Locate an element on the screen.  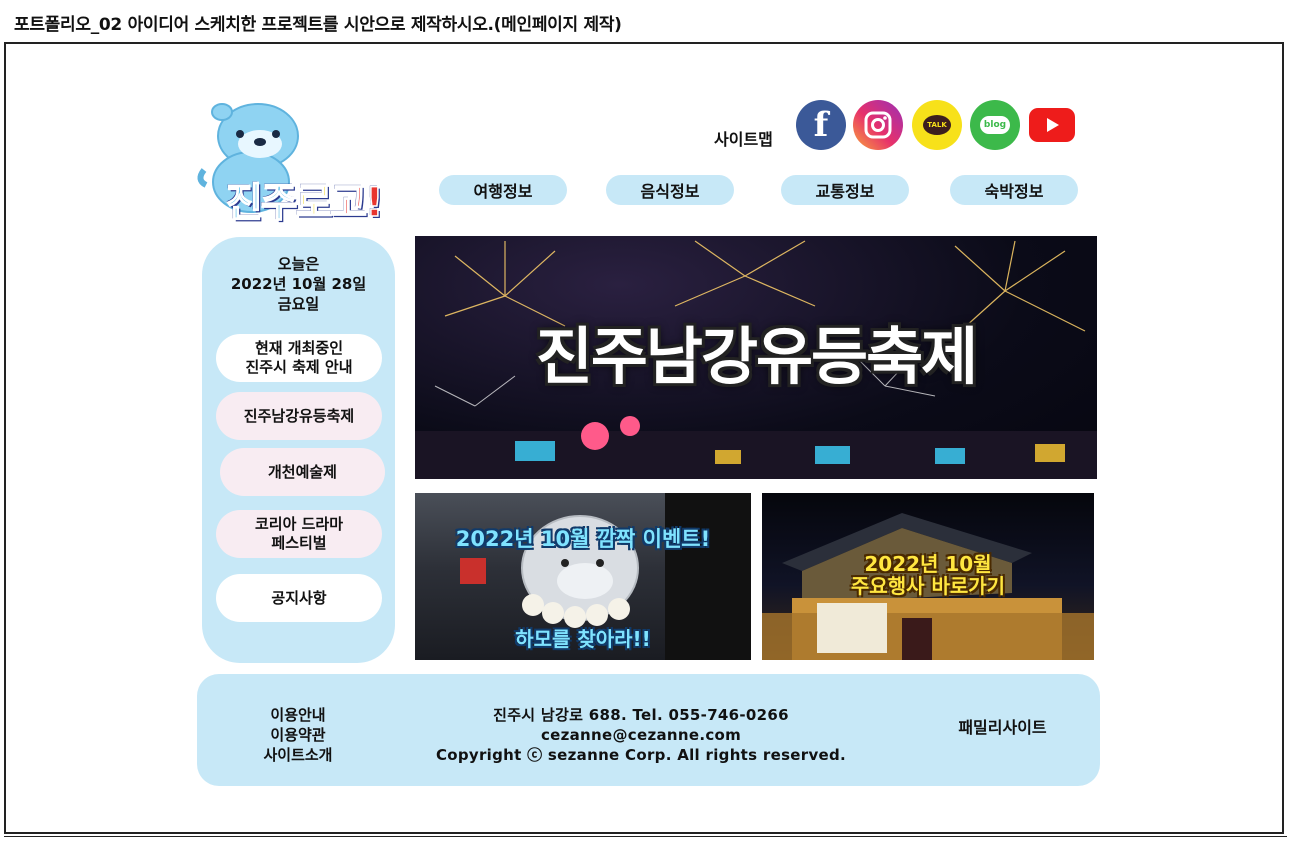
side-item-label: 진주남강유등축제 is located at coordinates (299, 415).